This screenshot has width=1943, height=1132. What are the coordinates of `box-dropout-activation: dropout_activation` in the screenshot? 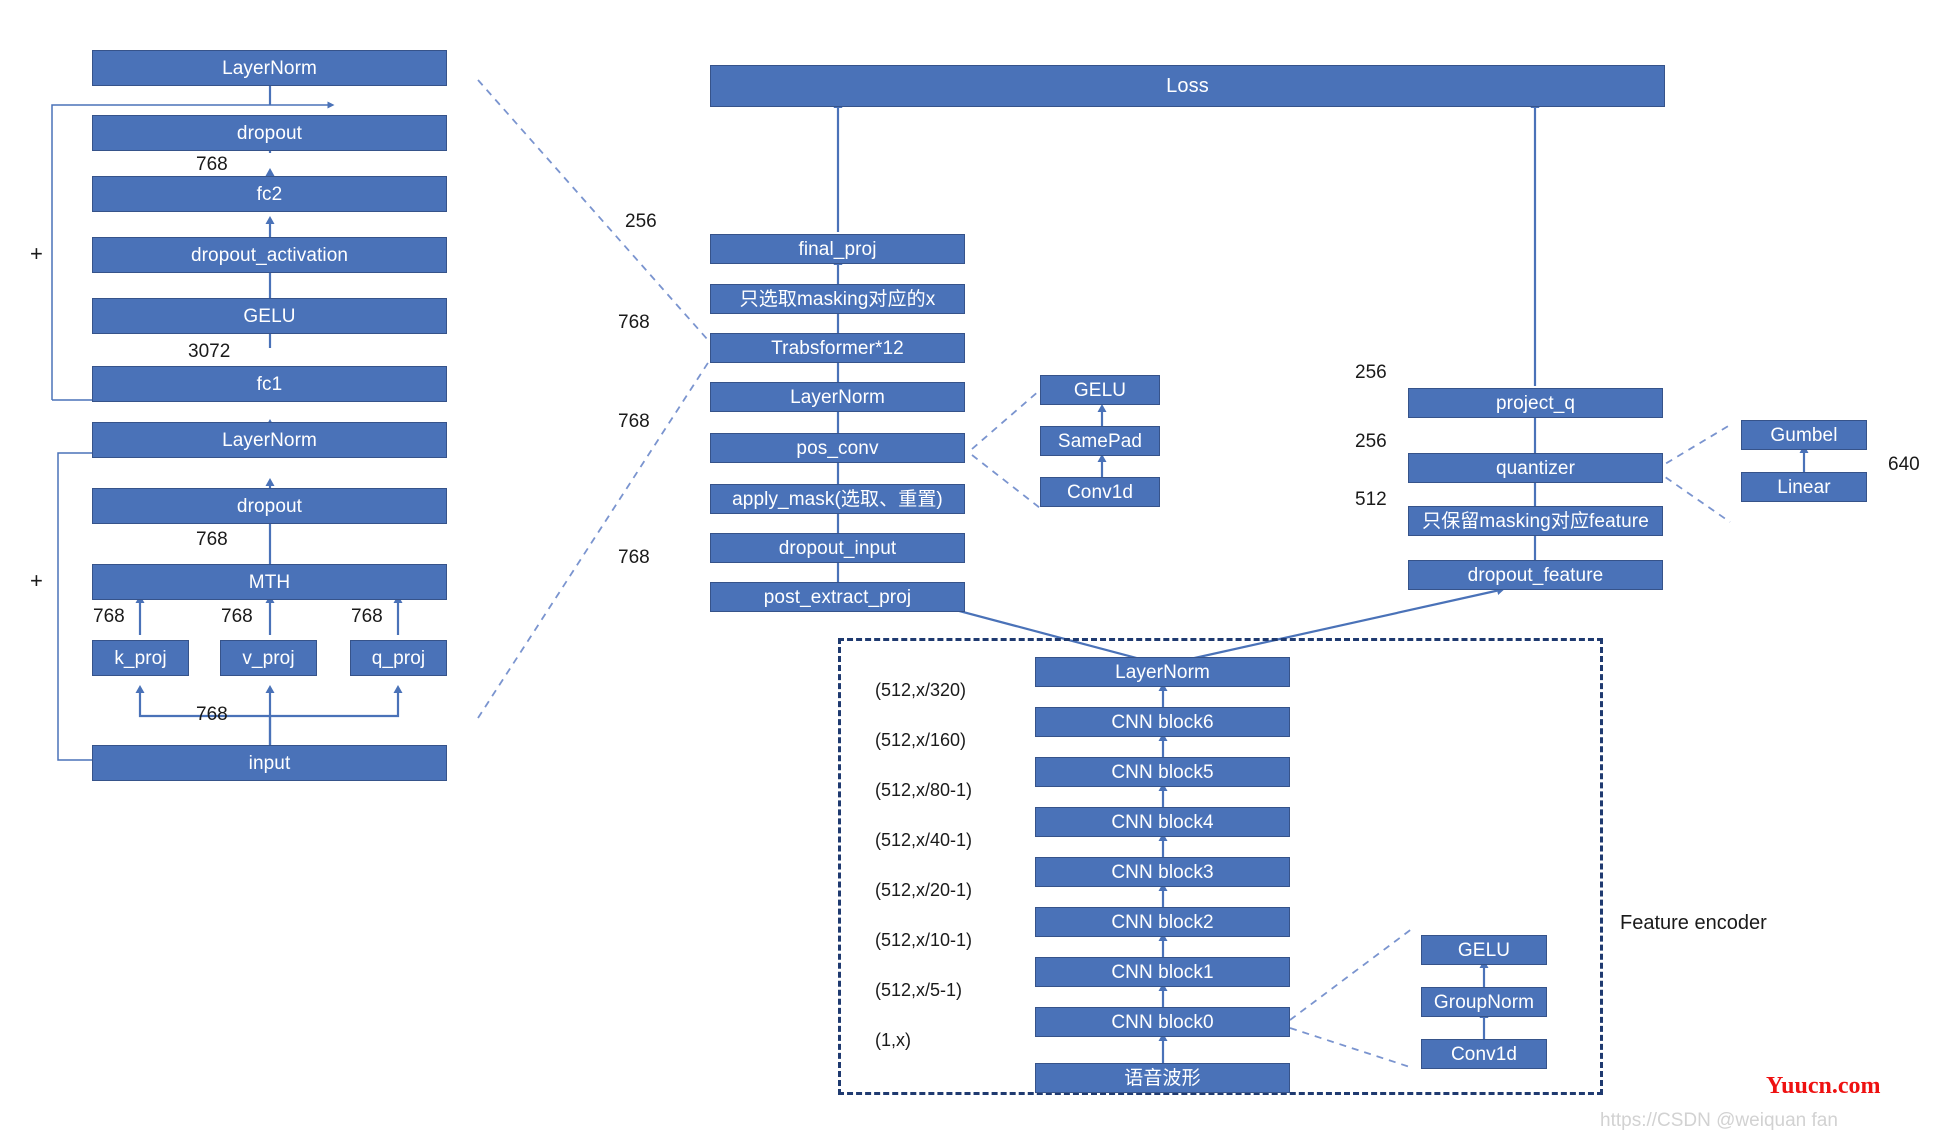 It's located at (269, 255).